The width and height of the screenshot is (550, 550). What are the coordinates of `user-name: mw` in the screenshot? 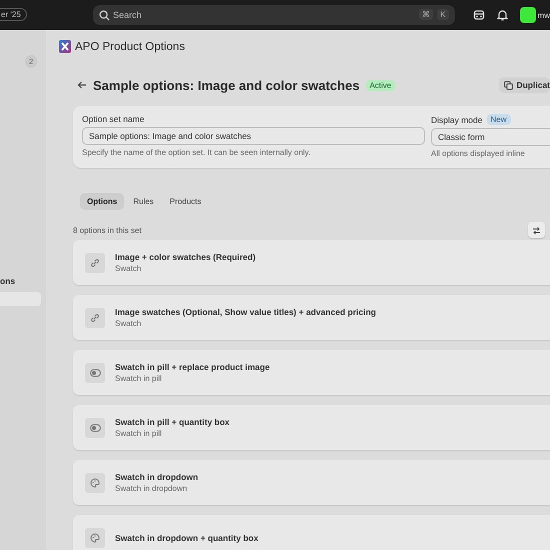 It's located at (544, 15).